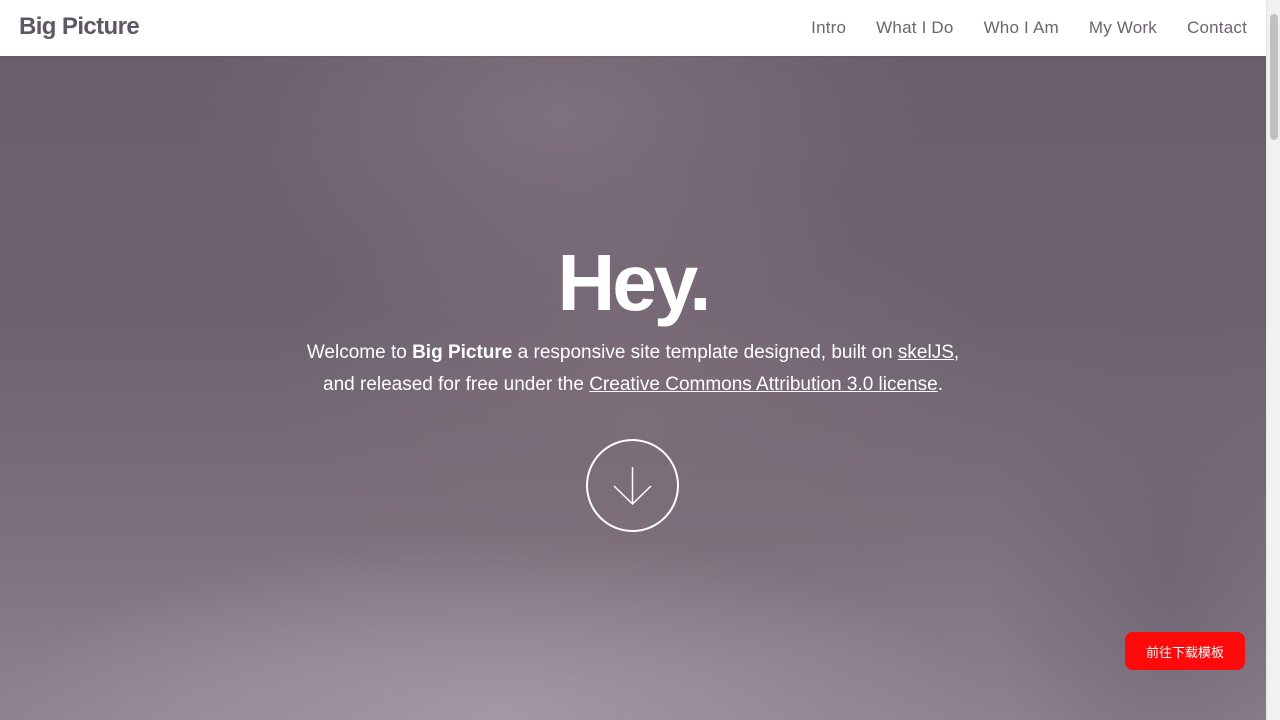 The image size is (1280, 720). Describe the element at coordinates (940, 384) in the screenshot. I see `hero-text-part: .` at that location.